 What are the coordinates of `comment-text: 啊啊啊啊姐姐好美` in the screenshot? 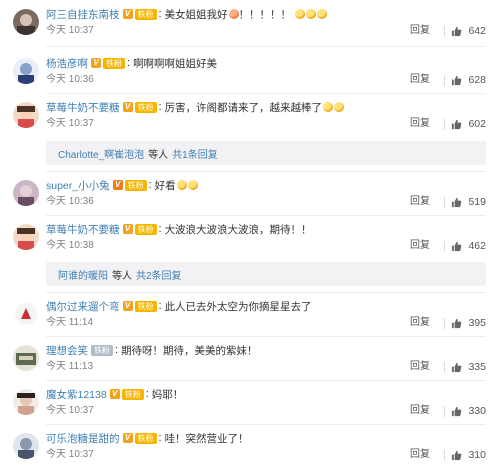 It's located at (175, 63).